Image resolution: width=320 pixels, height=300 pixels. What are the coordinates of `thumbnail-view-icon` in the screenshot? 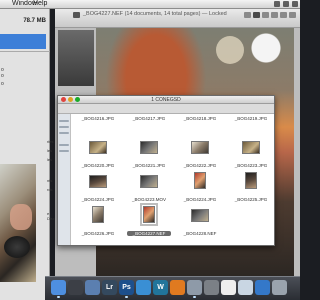 It's located at (256, 15).